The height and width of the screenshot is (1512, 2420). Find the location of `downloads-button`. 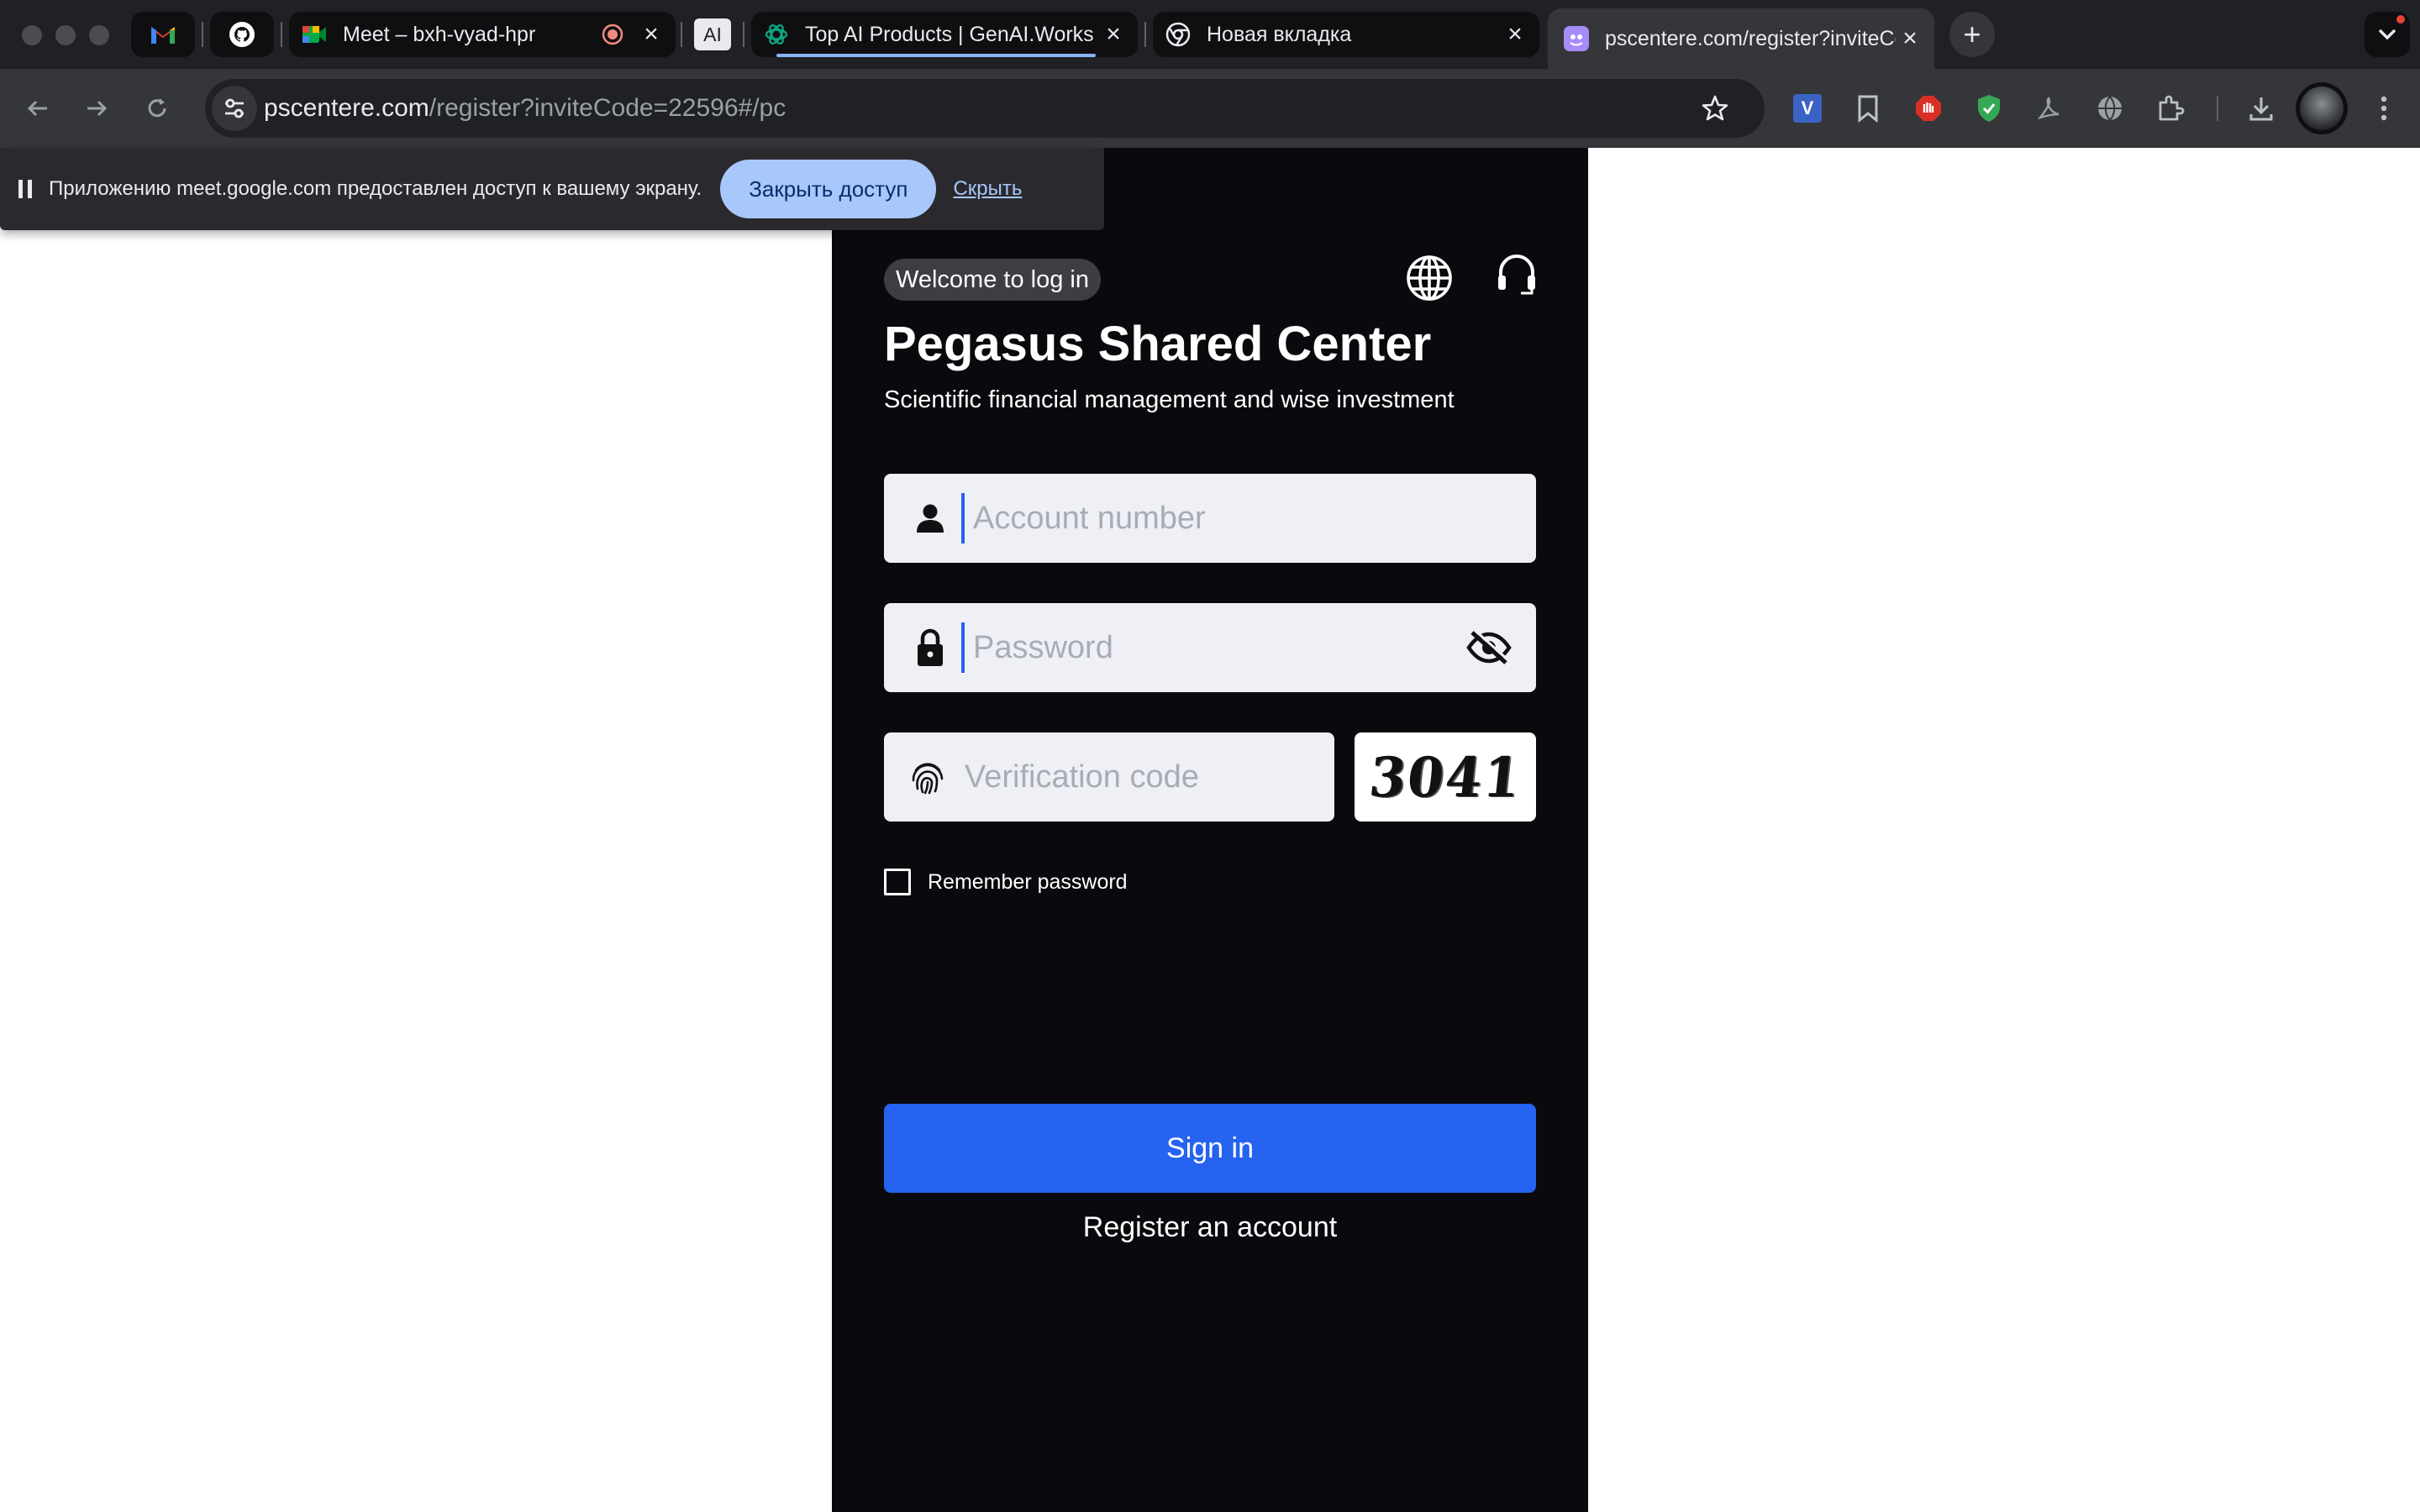

downloads-button is located at coordinates (2262, 108).